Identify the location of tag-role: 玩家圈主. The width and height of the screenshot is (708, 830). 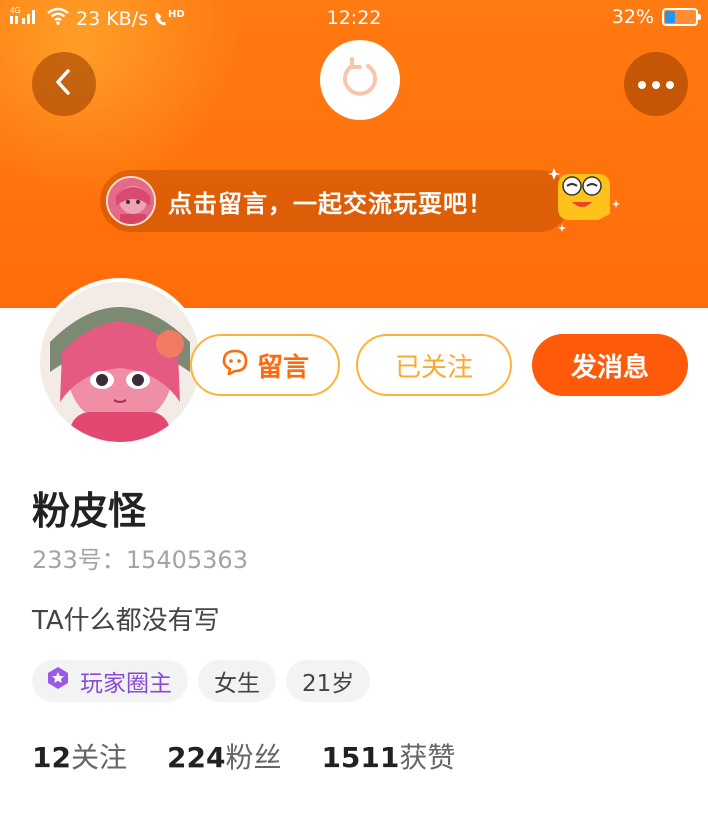
(110, 681).